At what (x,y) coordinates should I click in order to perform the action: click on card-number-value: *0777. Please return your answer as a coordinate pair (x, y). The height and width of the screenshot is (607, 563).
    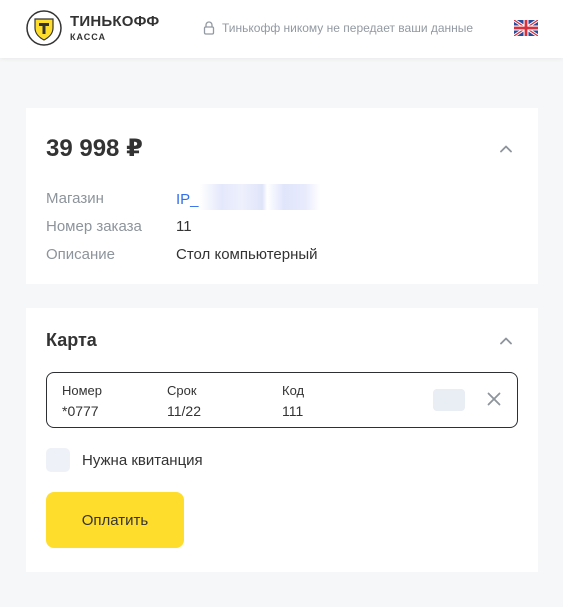
    Looking at the image, I should click on (82, 411).